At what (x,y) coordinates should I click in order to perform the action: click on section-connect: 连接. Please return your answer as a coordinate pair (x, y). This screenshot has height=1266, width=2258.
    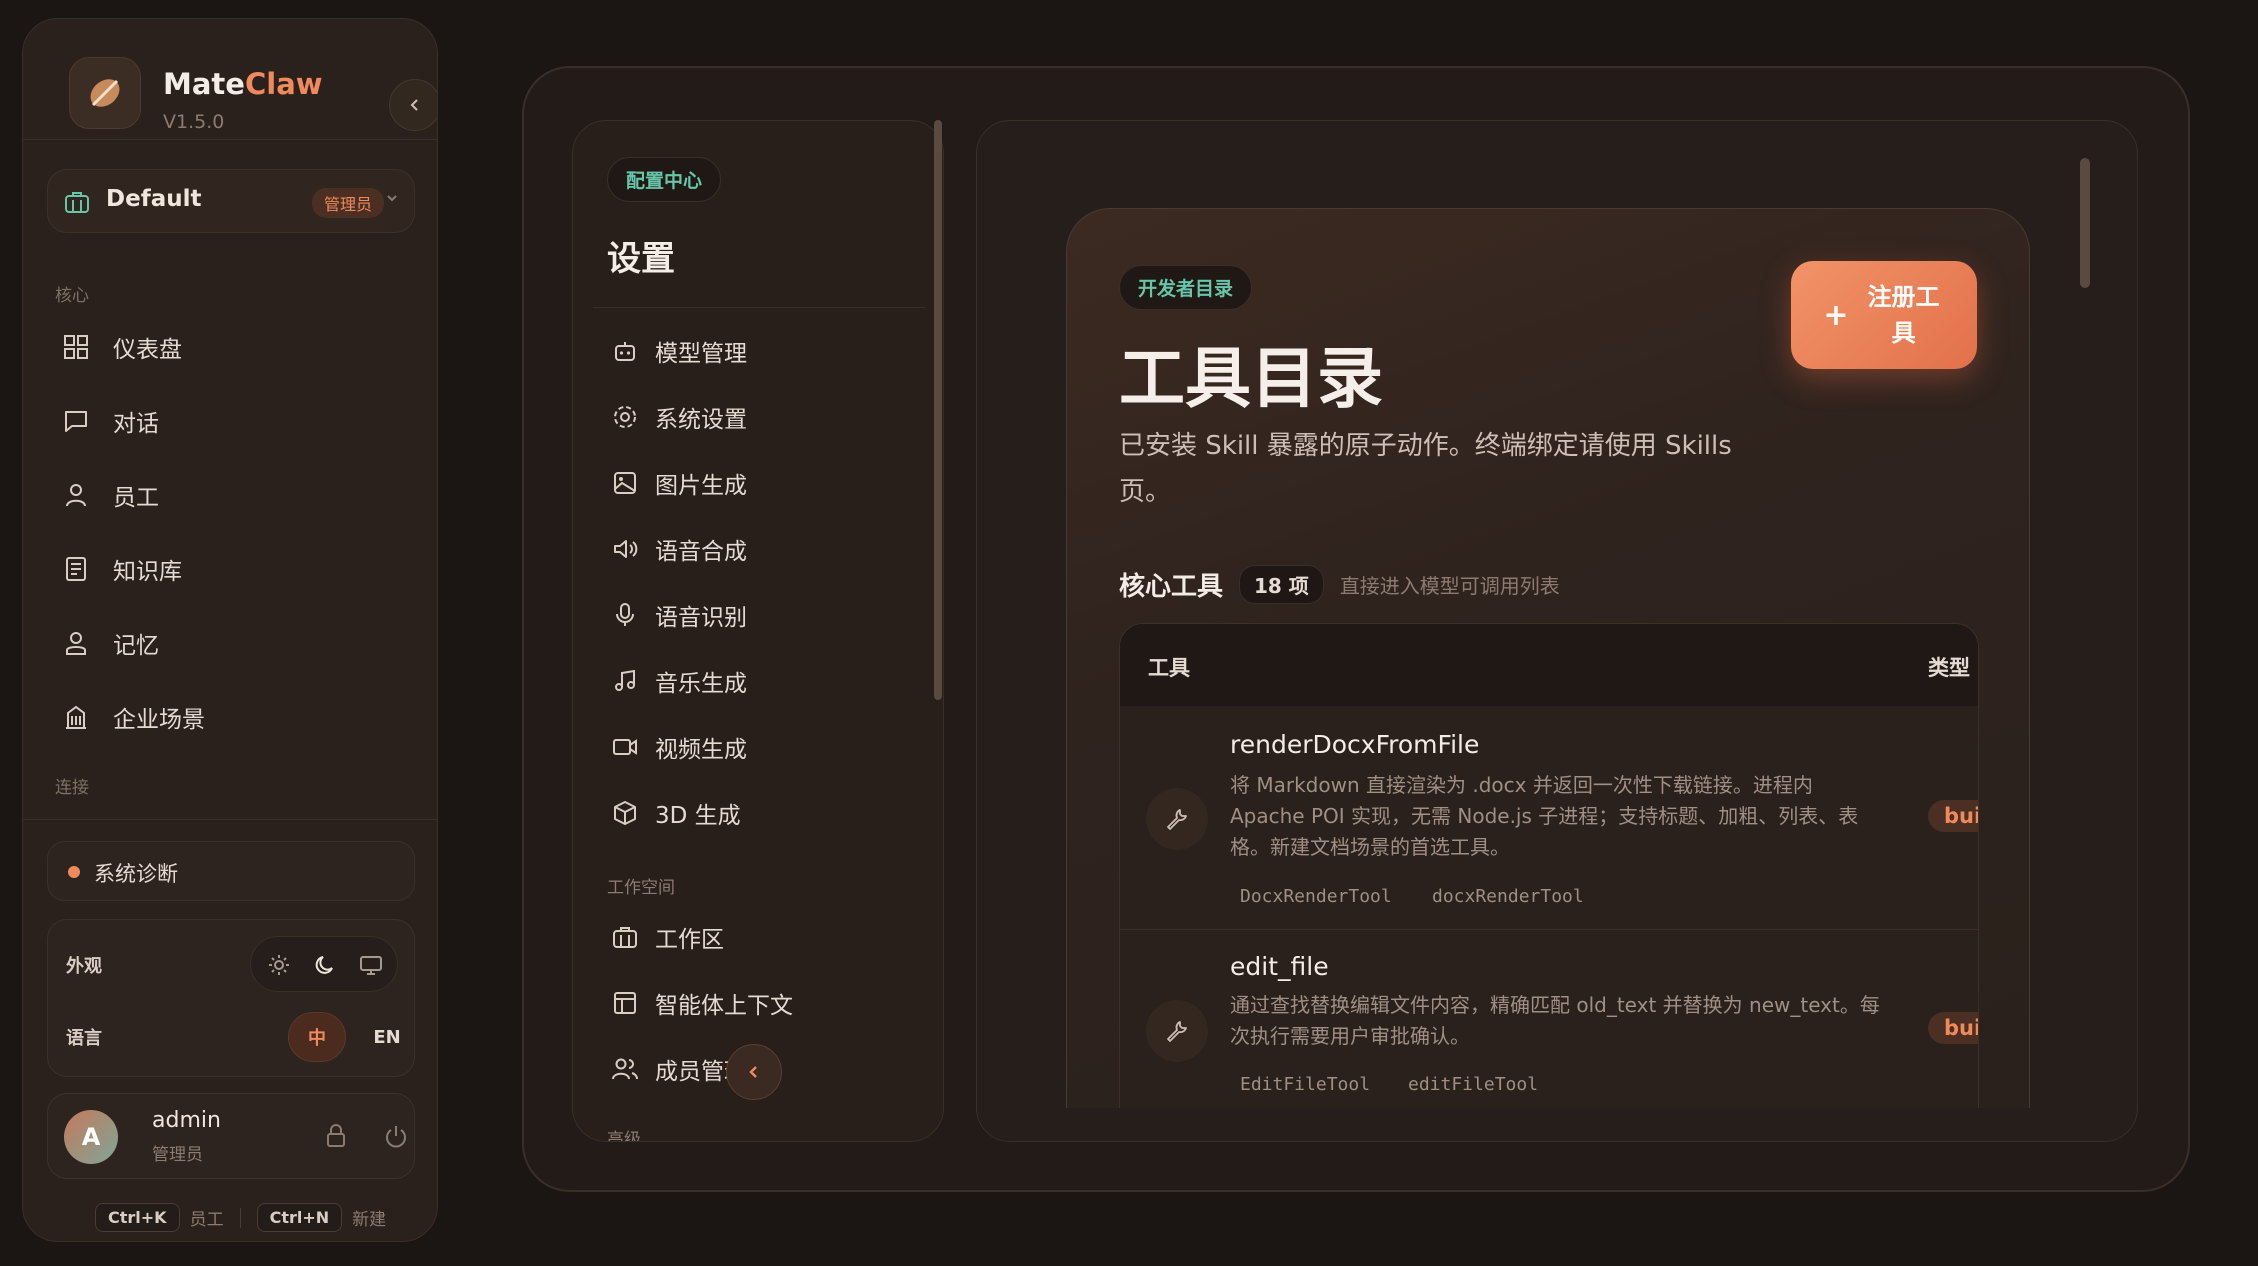
    Looking at the image, I should click on (72, 788).